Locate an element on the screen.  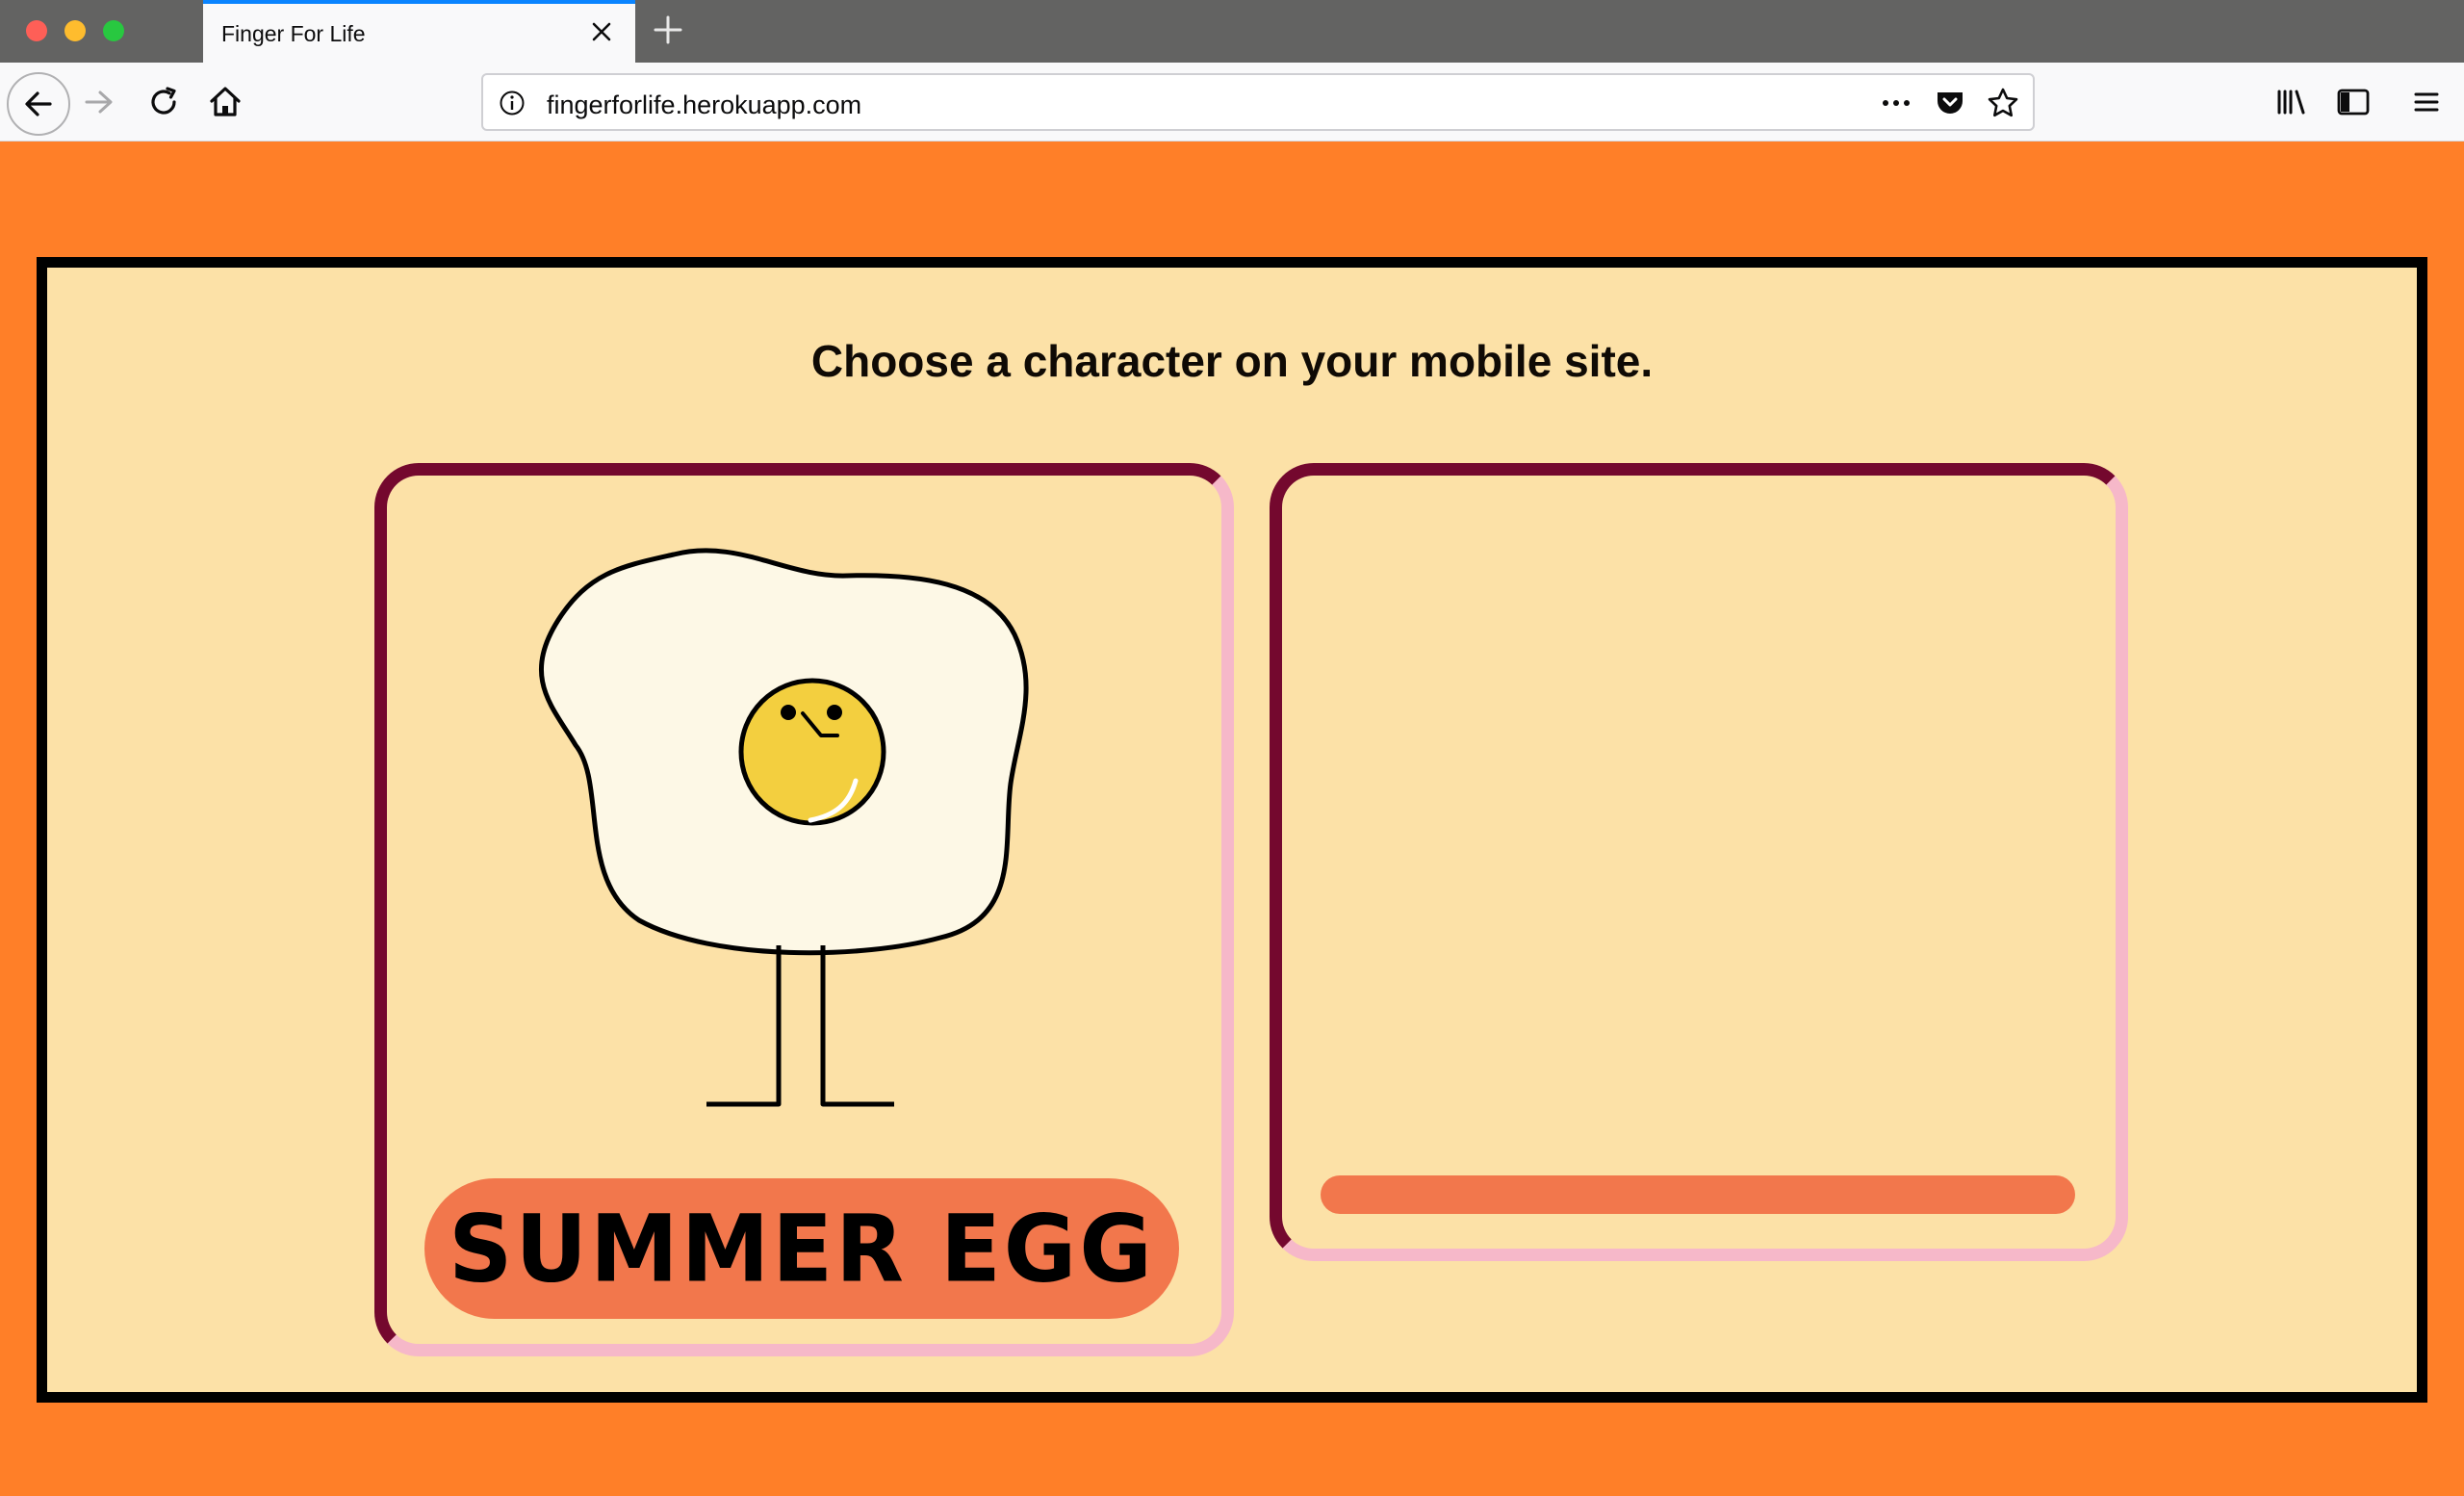
forward-arrow-icon is located at coordinates (99, 102).